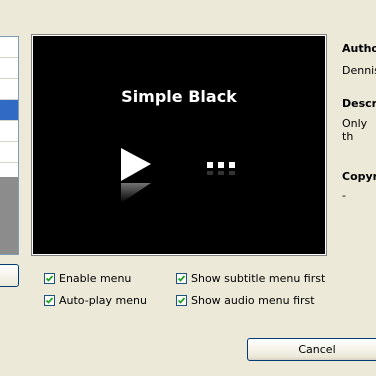 The height and width of the screenshot is (376, 376). Describe the element at coordinates (359, 103) in the screenshot. I see `description-label: Descri` at that location.